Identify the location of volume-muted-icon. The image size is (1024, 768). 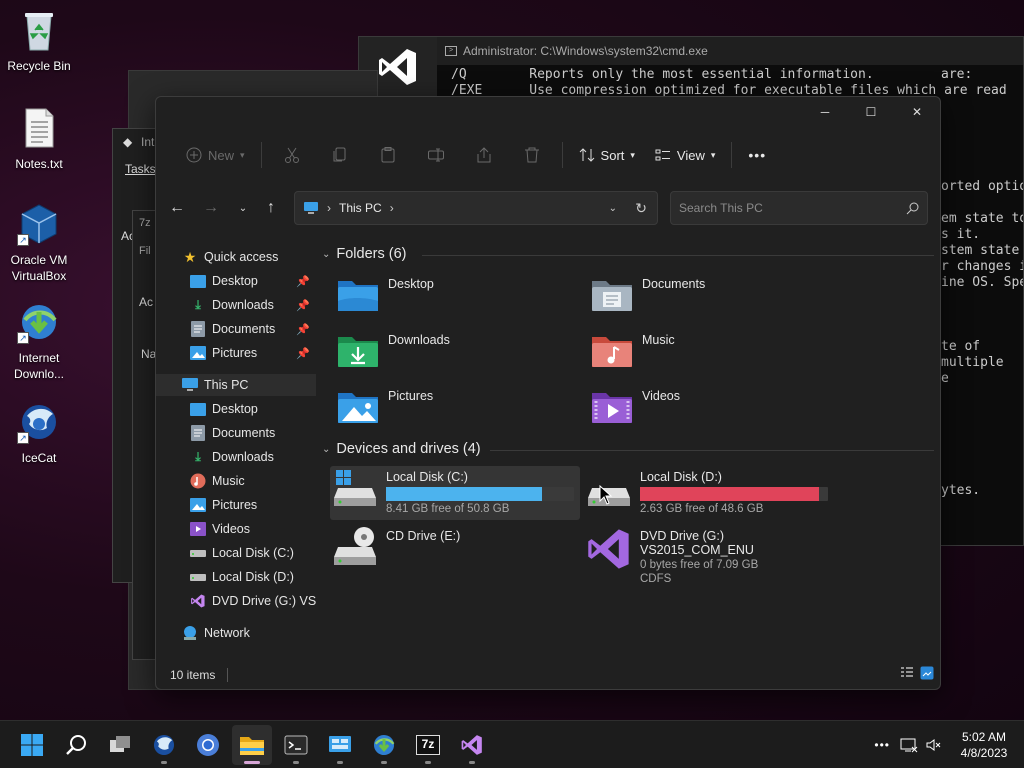
(934, 745).